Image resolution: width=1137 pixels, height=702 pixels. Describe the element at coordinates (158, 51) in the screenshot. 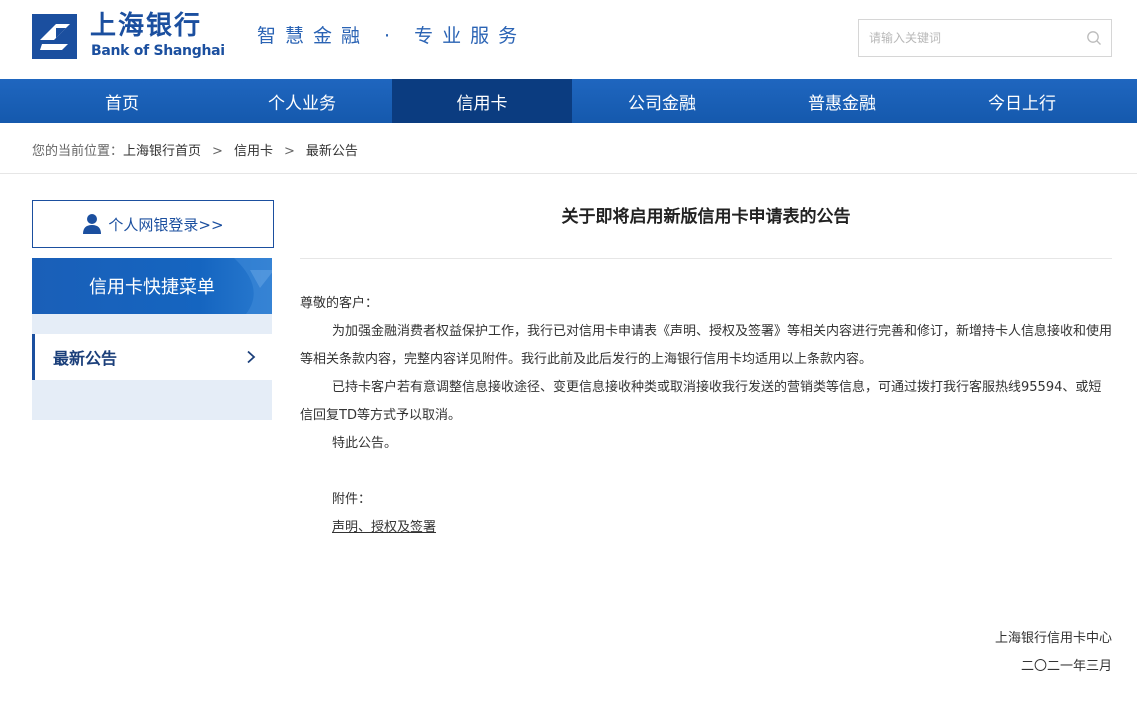

I see `logo-english-name: Bank of Shanghai` at that location.